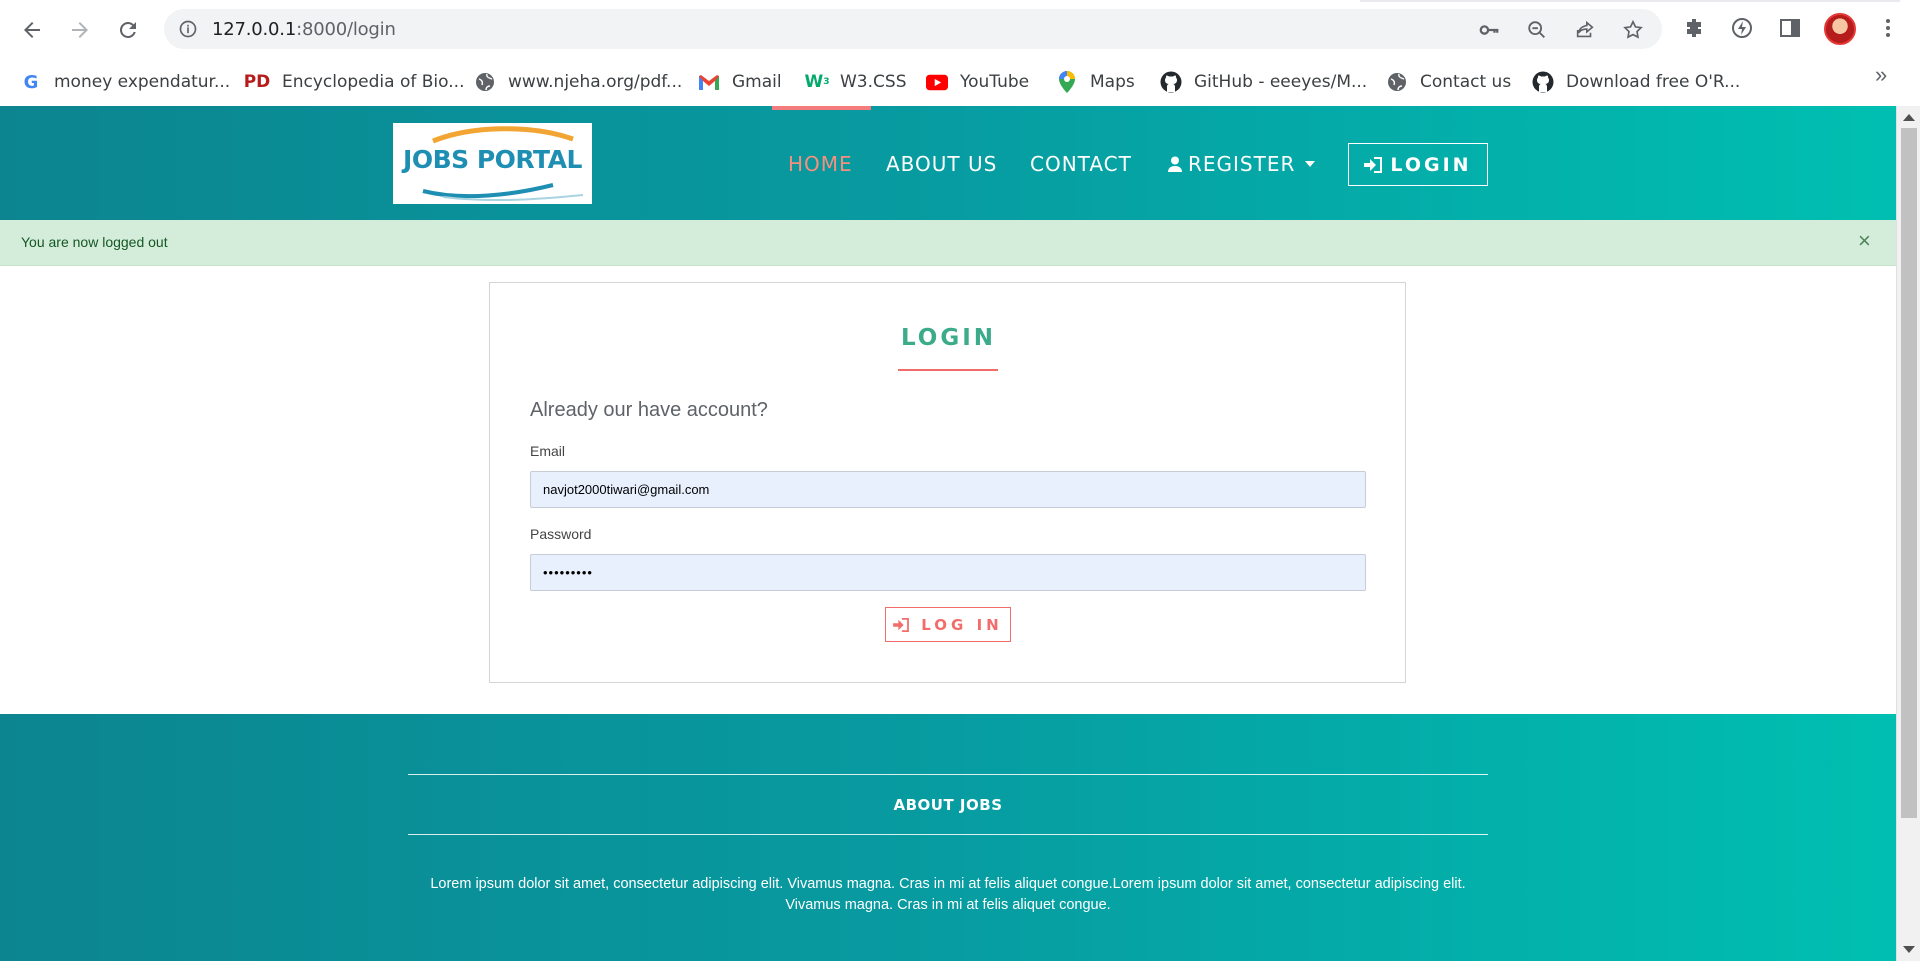  I want to click on bookmark-item: YouTube, so click(977, 82).